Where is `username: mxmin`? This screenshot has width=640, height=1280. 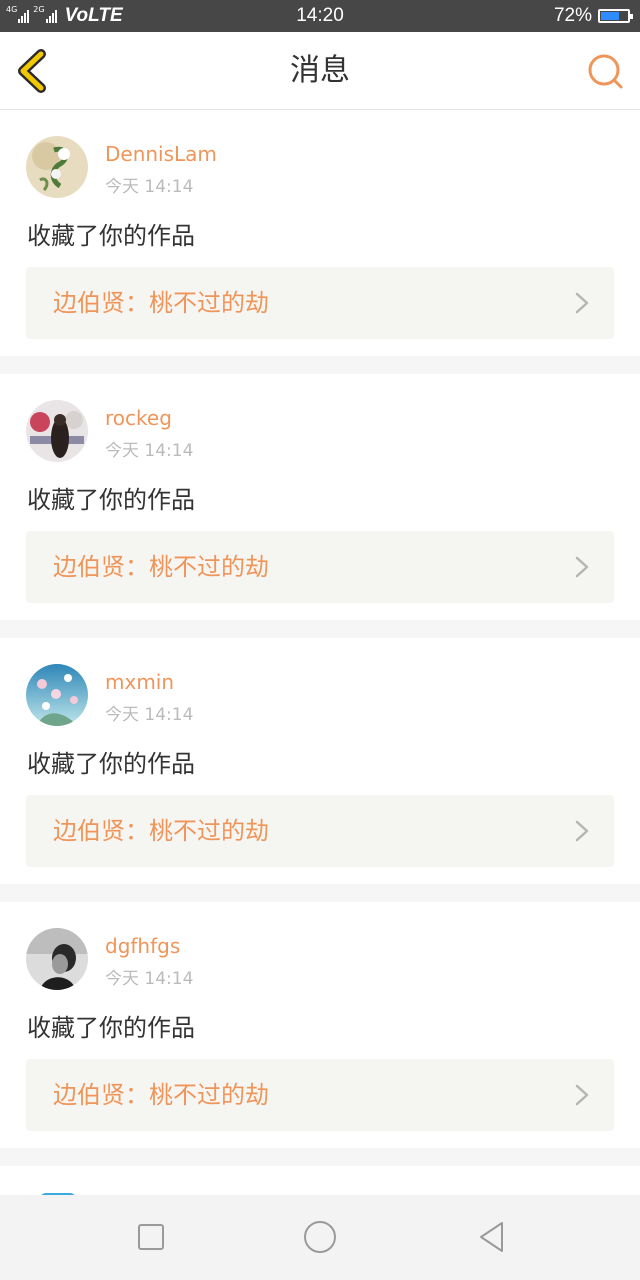
username: mxmin is located at coordinates (139, 682).